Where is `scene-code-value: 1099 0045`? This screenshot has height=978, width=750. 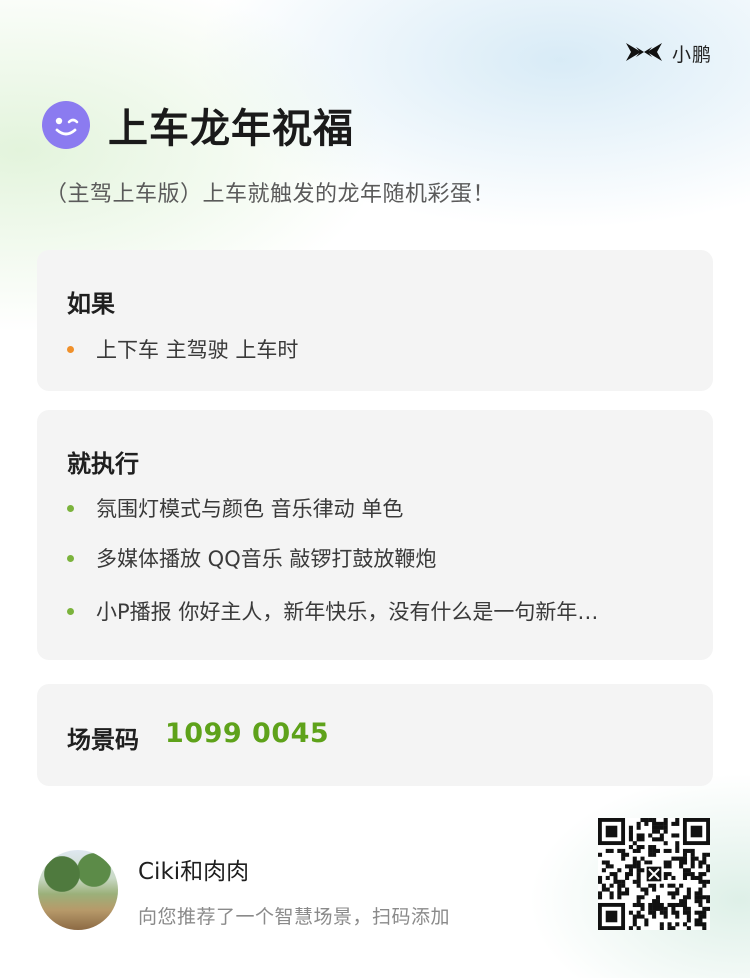
scene-code-value: 1099 0045 is located at coordinates (247, 733).